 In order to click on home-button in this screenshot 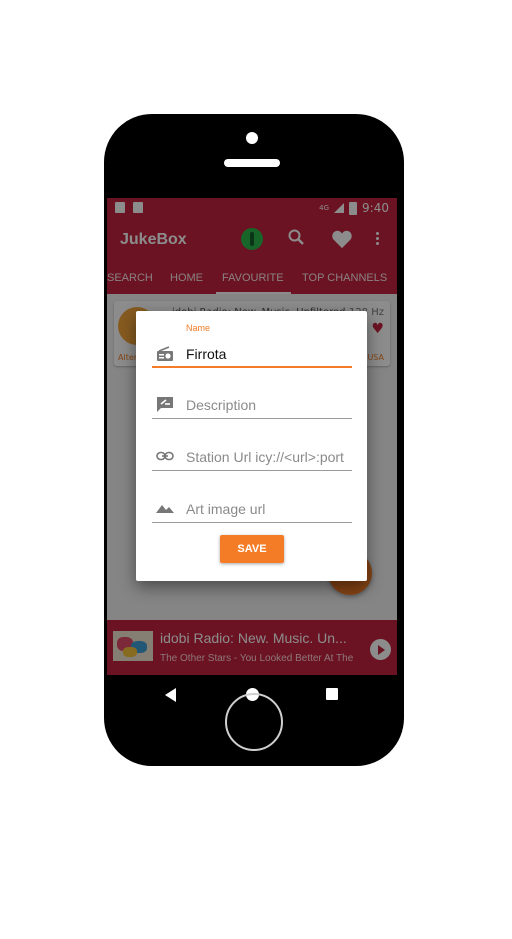, I will do `click(254, 722)`.